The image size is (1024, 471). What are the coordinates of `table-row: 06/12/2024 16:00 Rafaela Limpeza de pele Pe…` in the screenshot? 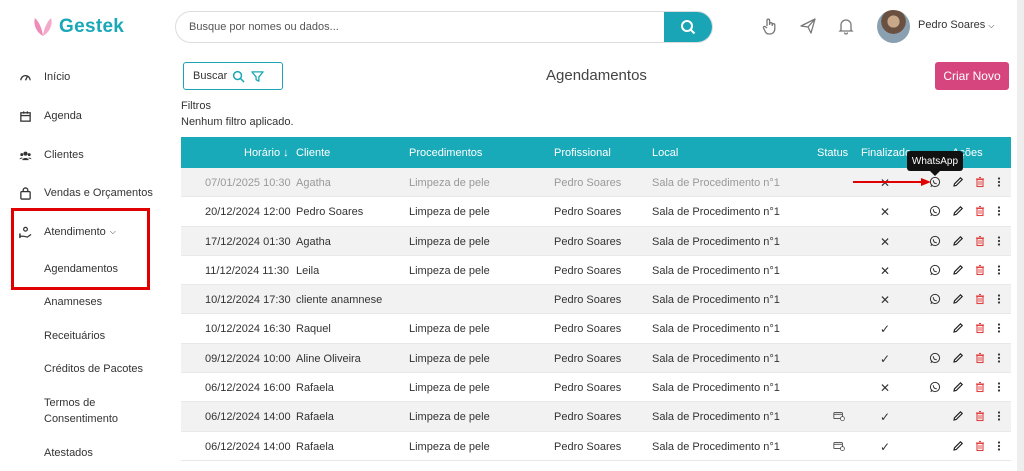 It's located at (596, 388).